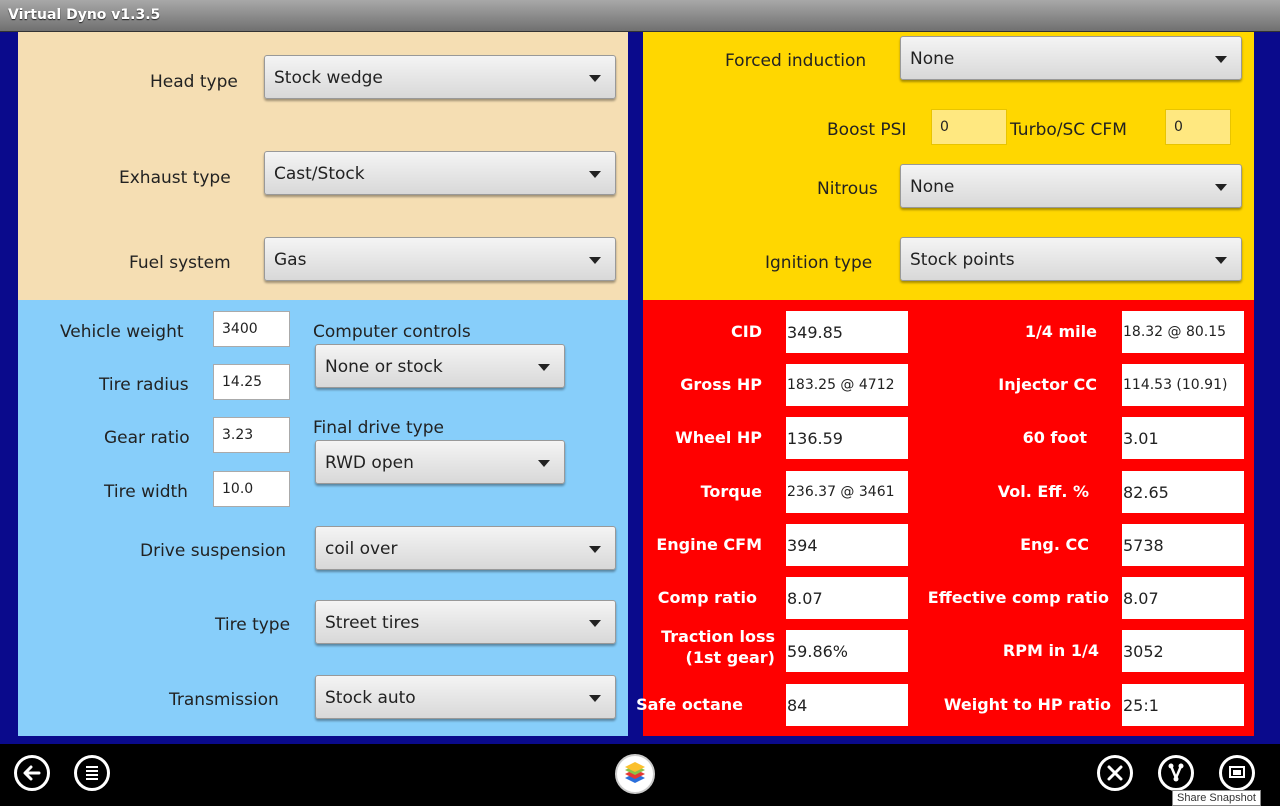 The width and height of the screenshot is (1280, 806). Describe the element at coordinates (240, 329) in the screenshot. I see `vehicle-weight-value: 3400` at that location.